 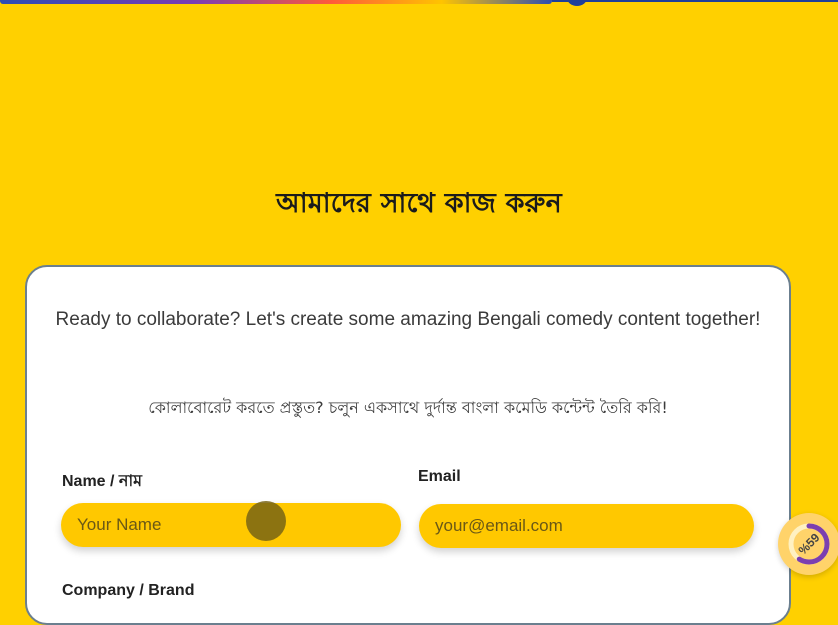 I want to click on company-field-label: Company / Brand, so click(x=128, y=590).